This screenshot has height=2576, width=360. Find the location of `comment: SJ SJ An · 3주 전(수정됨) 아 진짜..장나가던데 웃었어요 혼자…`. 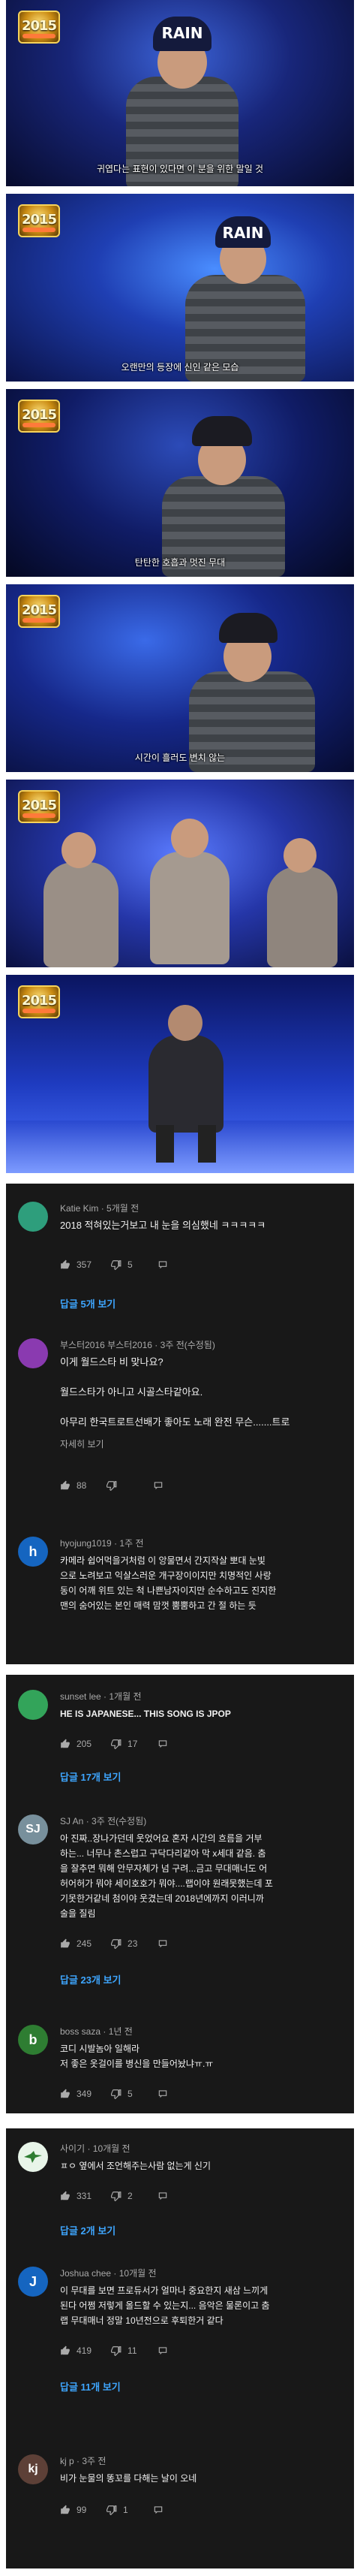

comment: SJ SJ An · 3주 전(수정됨) 아 진짜..장나가던데 웃었어요 혼자… is located at coordinates (180, 1908).